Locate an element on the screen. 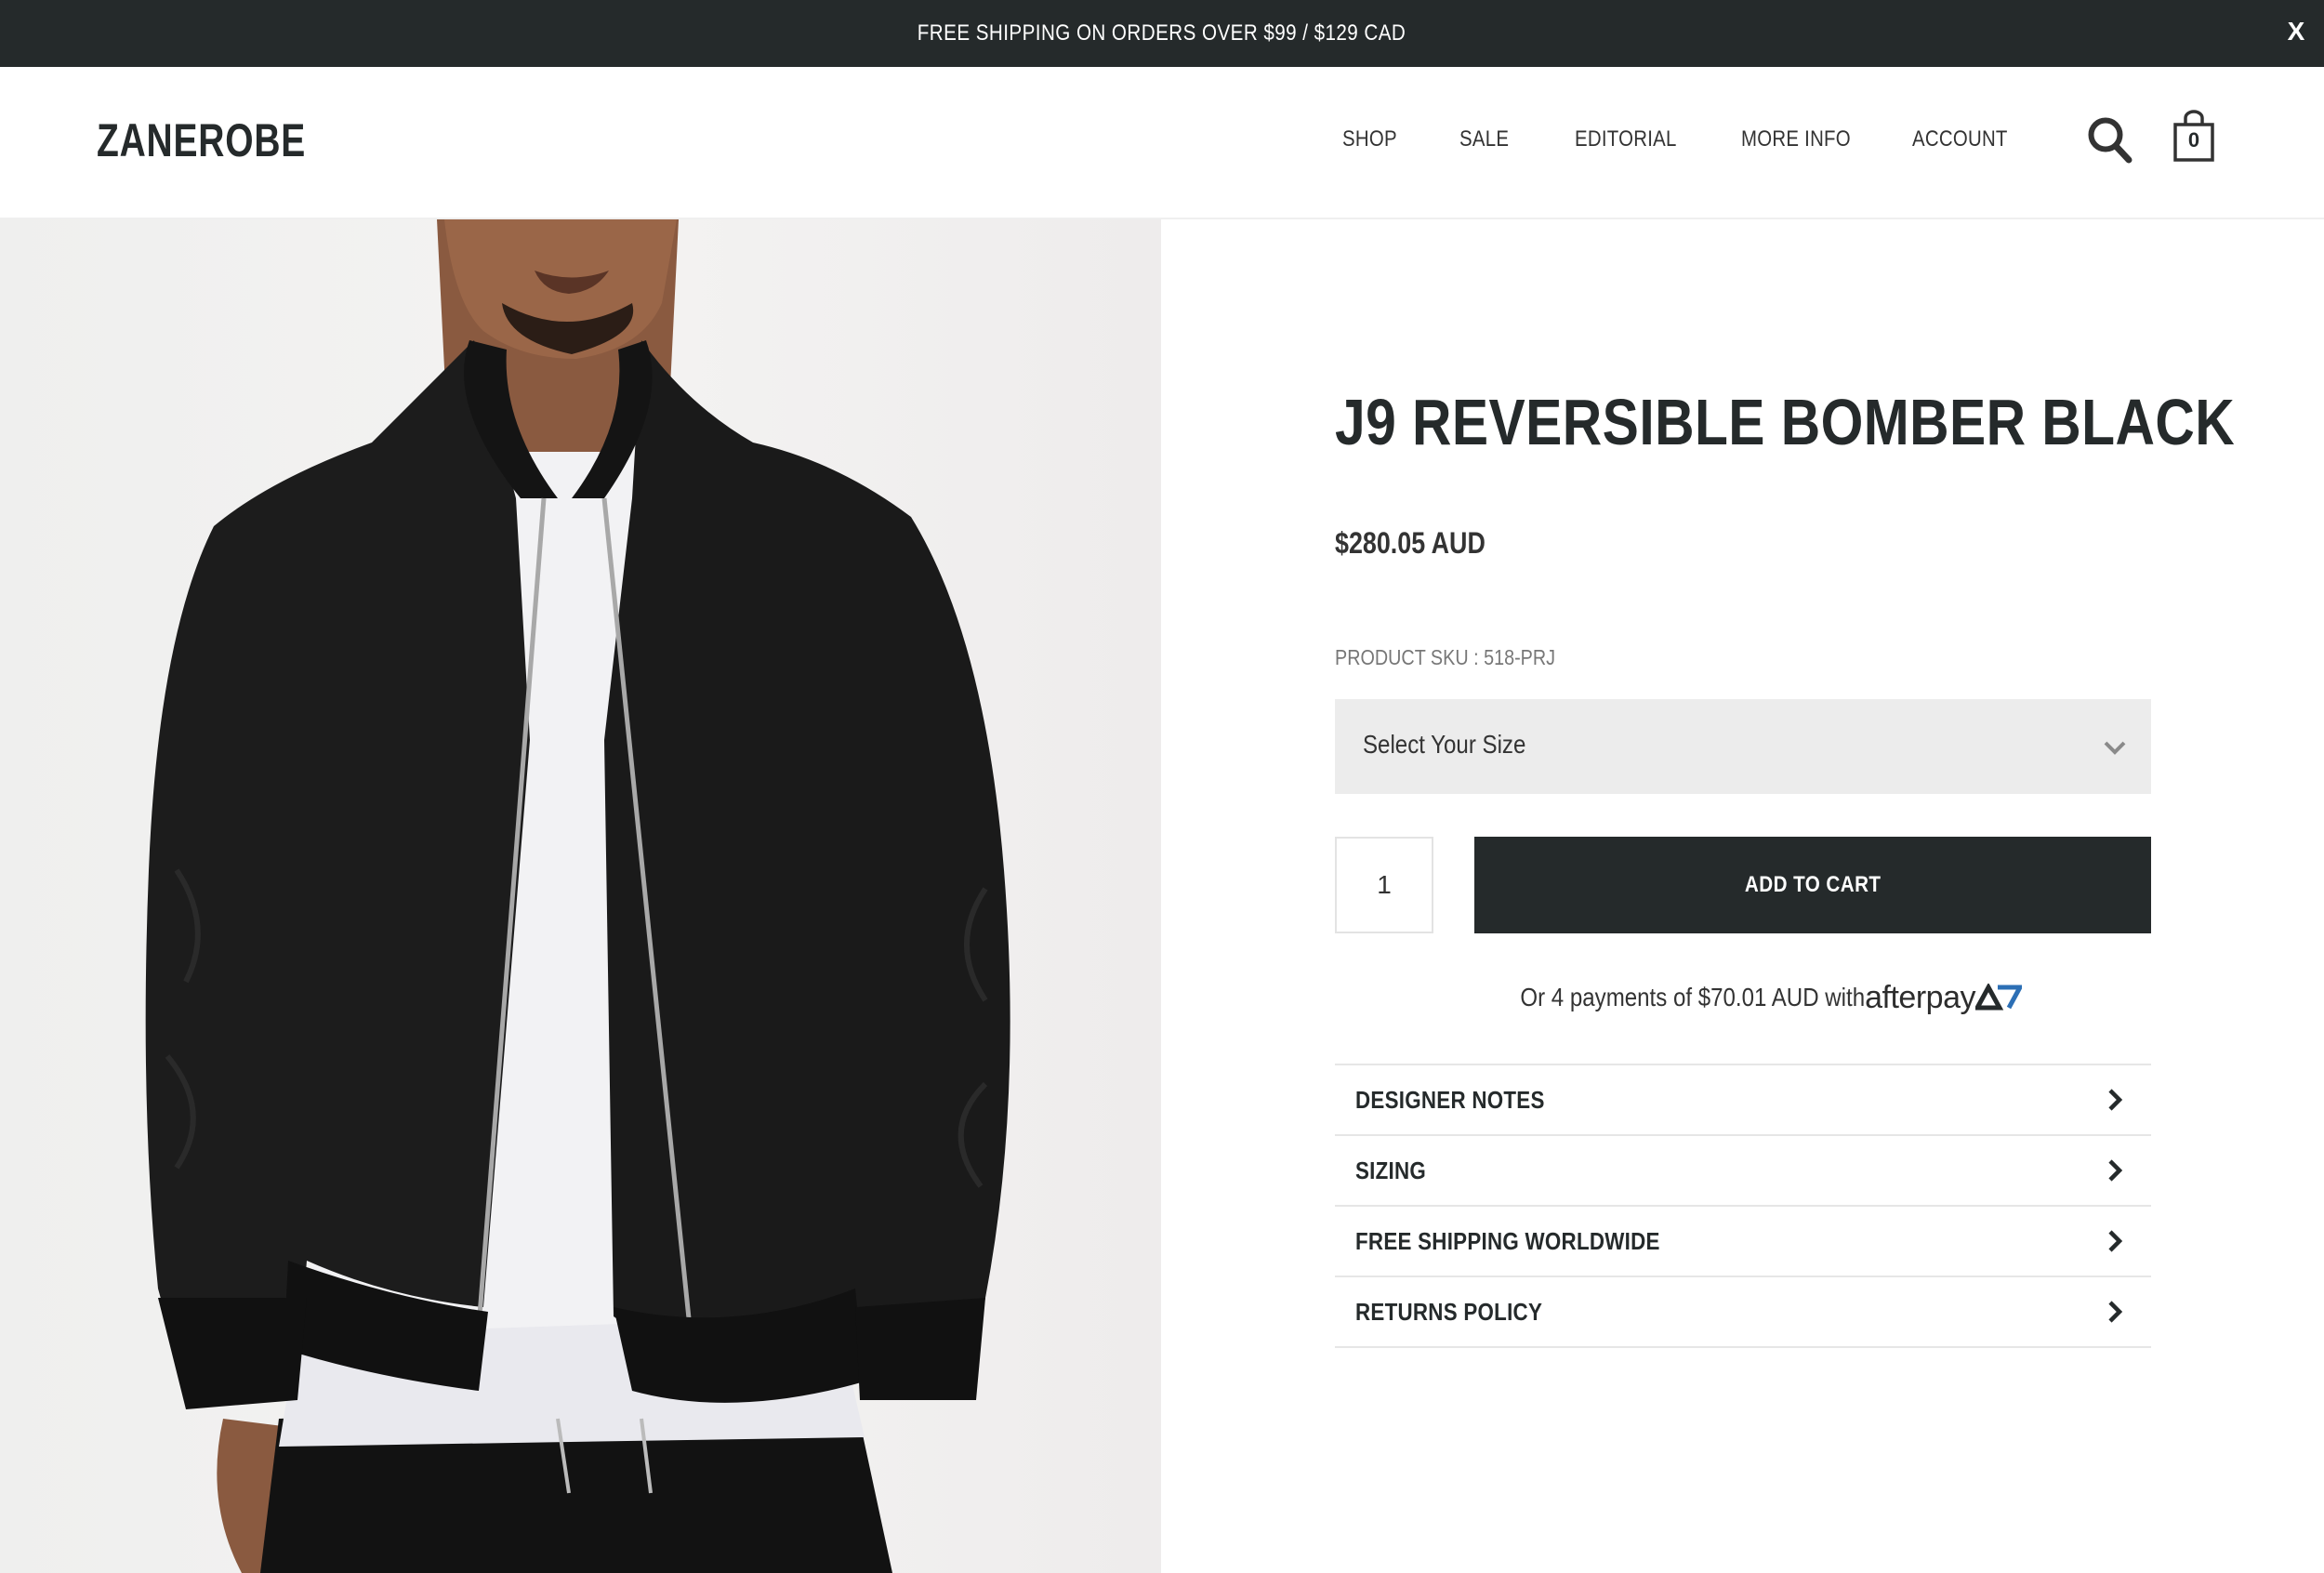 This screenshot has width=2324, height=1573. nav-editorial: EDITORIAL is located at coordinates (1626, 139).